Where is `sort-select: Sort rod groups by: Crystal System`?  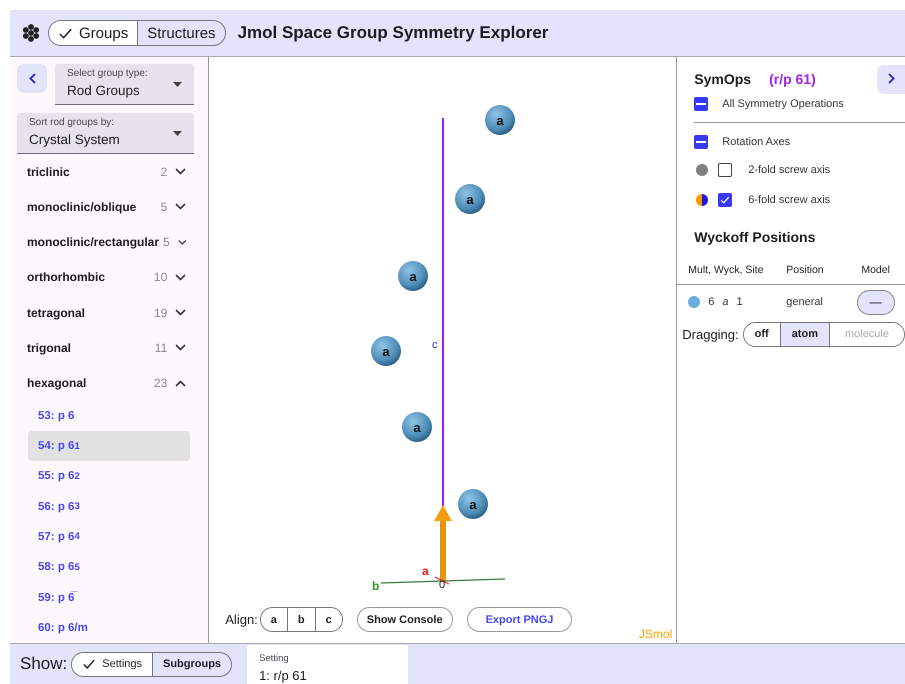 sort-select: Sort rod groups by: Crystal System is located at coordinates (105, 133).